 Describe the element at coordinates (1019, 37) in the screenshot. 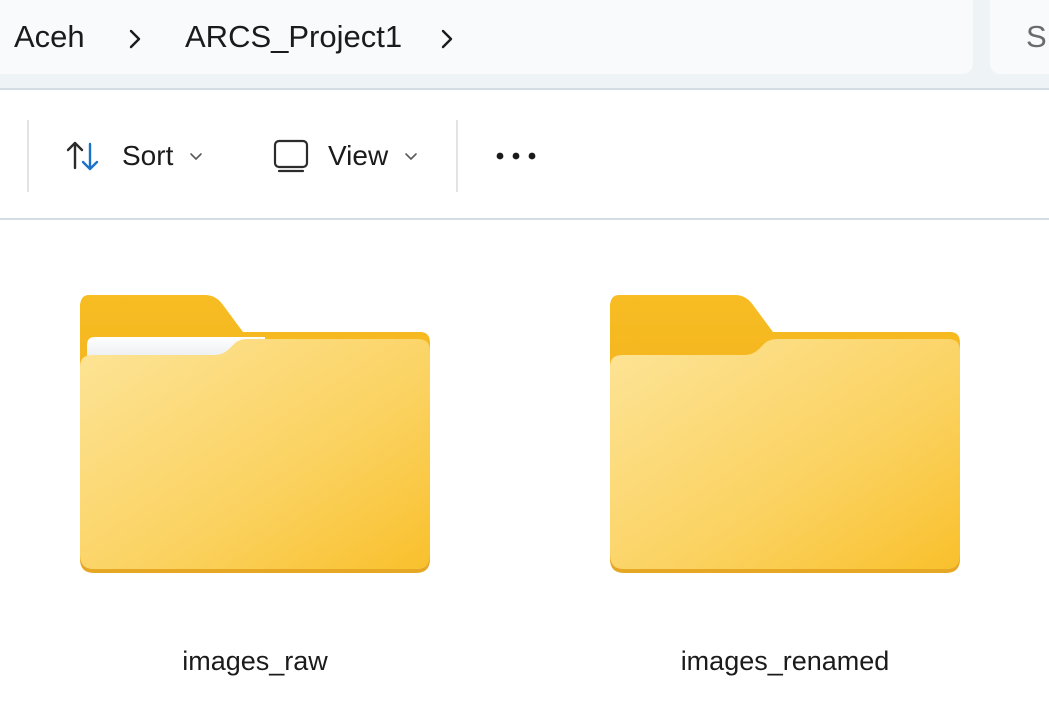

I see `search-input: S` at that location.